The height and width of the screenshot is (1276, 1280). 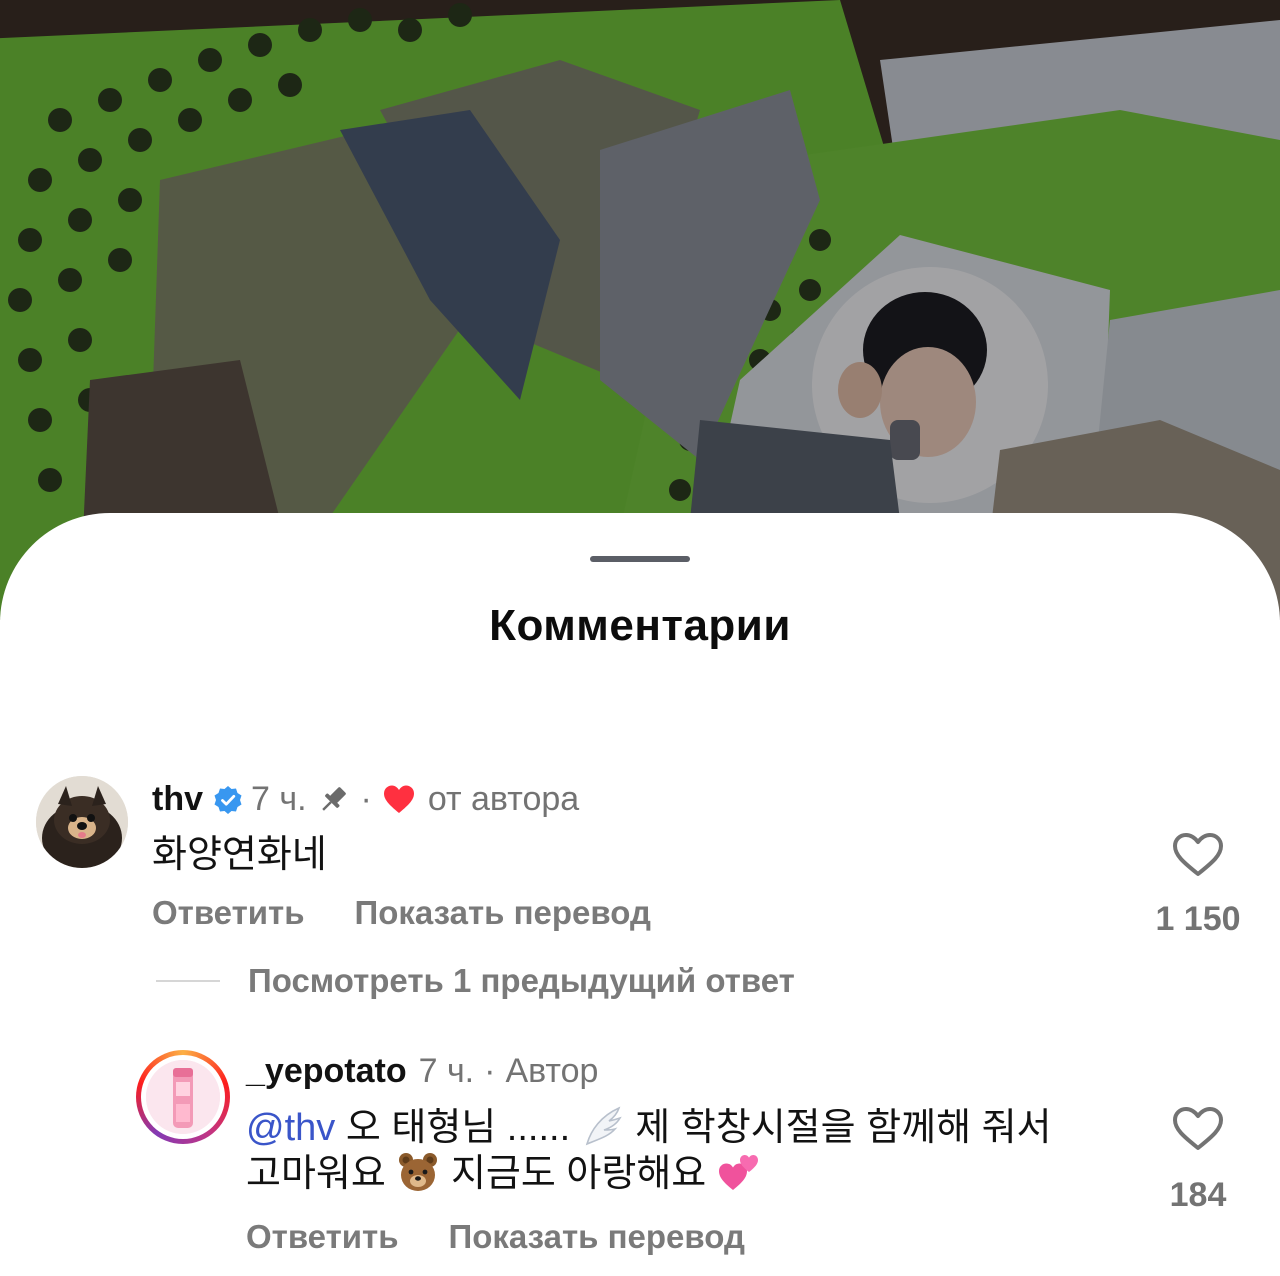 I want to click on comment-text: 화양연화네, so click(x=239, y=855).